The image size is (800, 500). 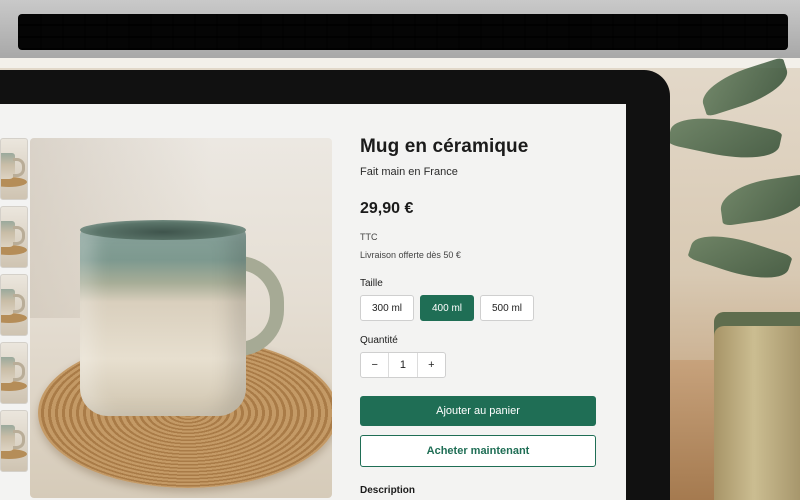 I want to click on quantity-stepper: − 1 +, so click(x=403, y=365).